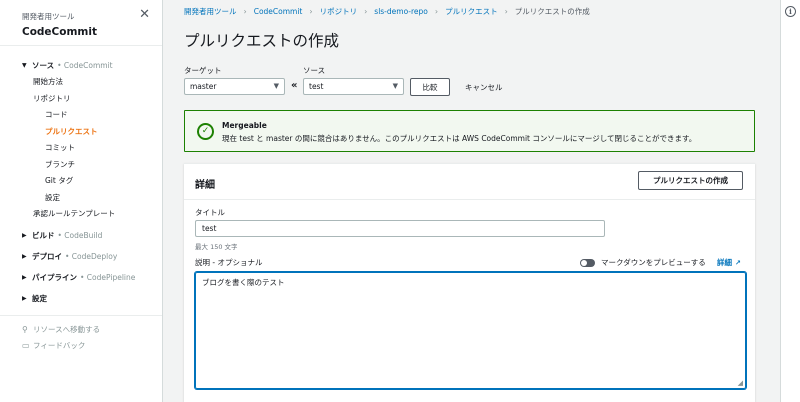  I want to click on sidebar-header: 開発者用ツール CodeCommit ✕, so click(81, 23).